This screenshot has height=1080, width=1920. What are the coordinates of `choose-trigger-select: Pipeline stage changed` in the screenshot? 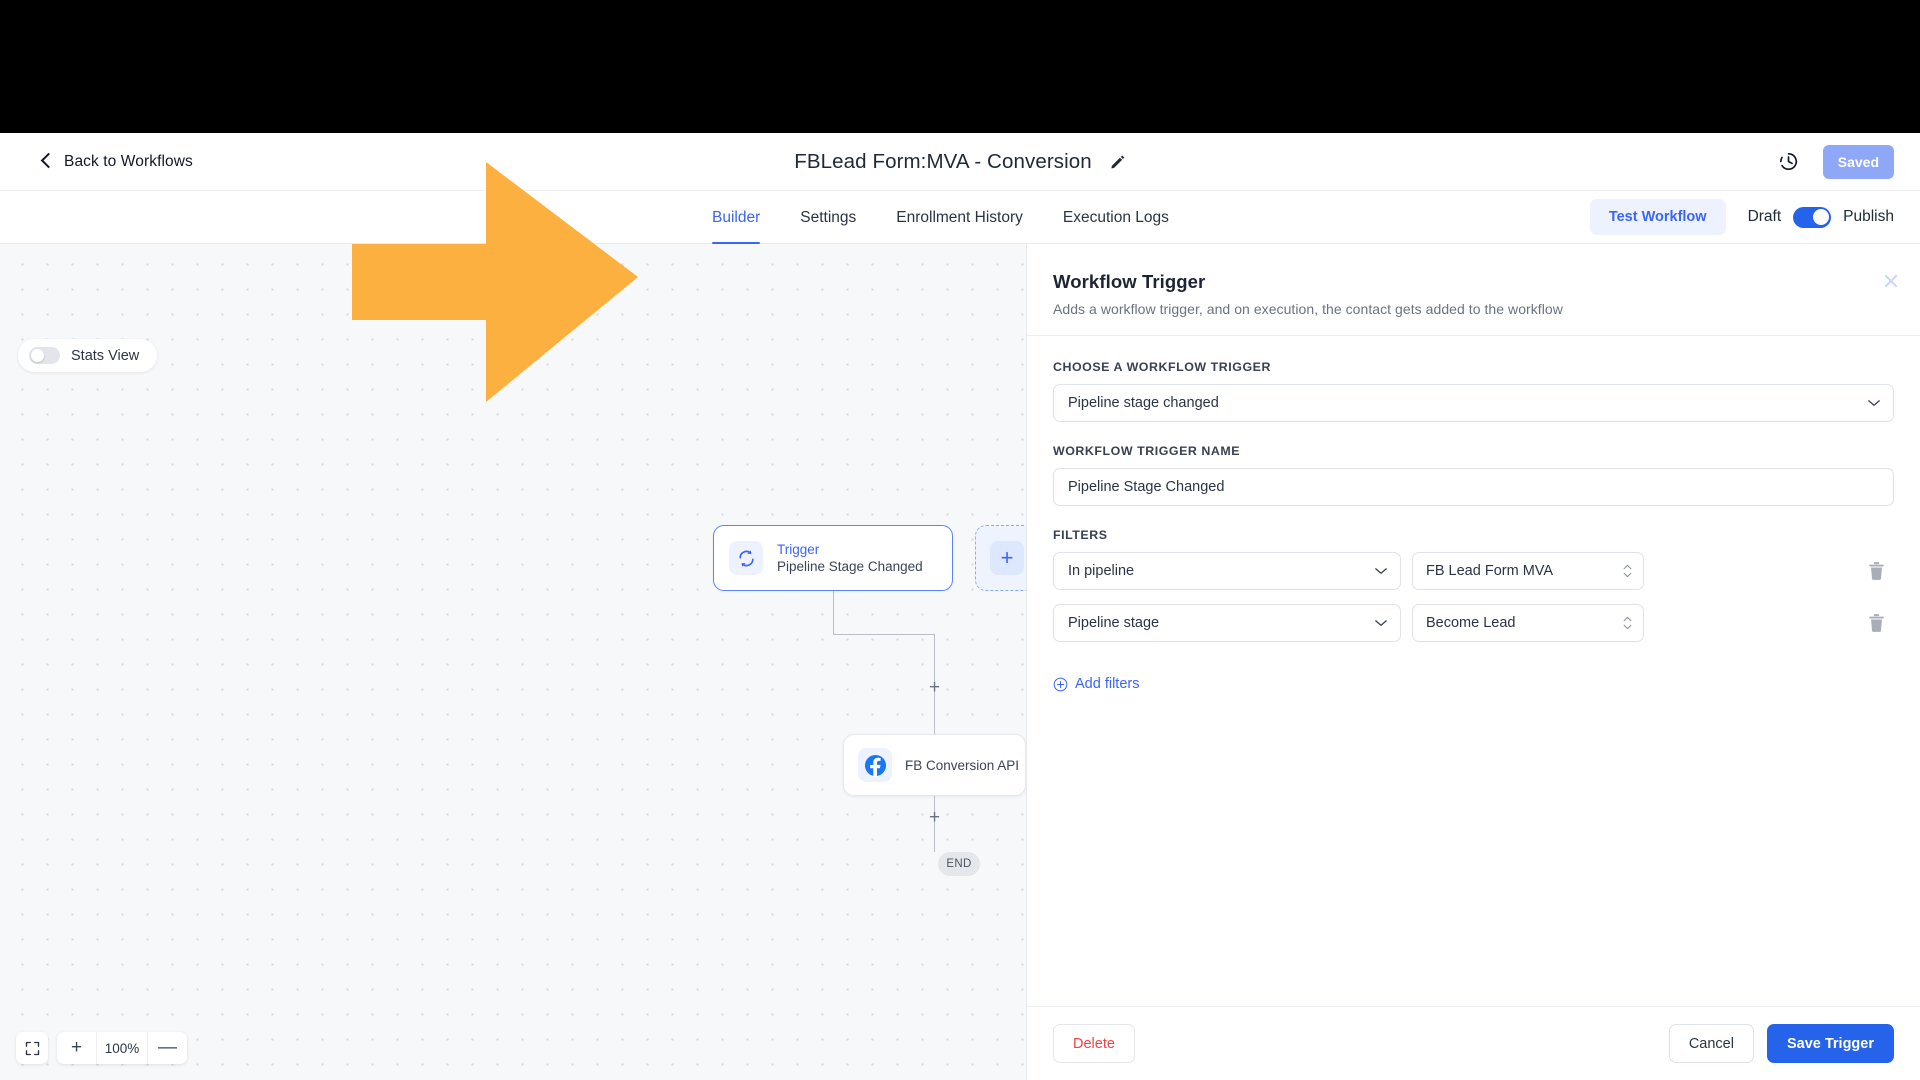 It's located at (1473, 403).